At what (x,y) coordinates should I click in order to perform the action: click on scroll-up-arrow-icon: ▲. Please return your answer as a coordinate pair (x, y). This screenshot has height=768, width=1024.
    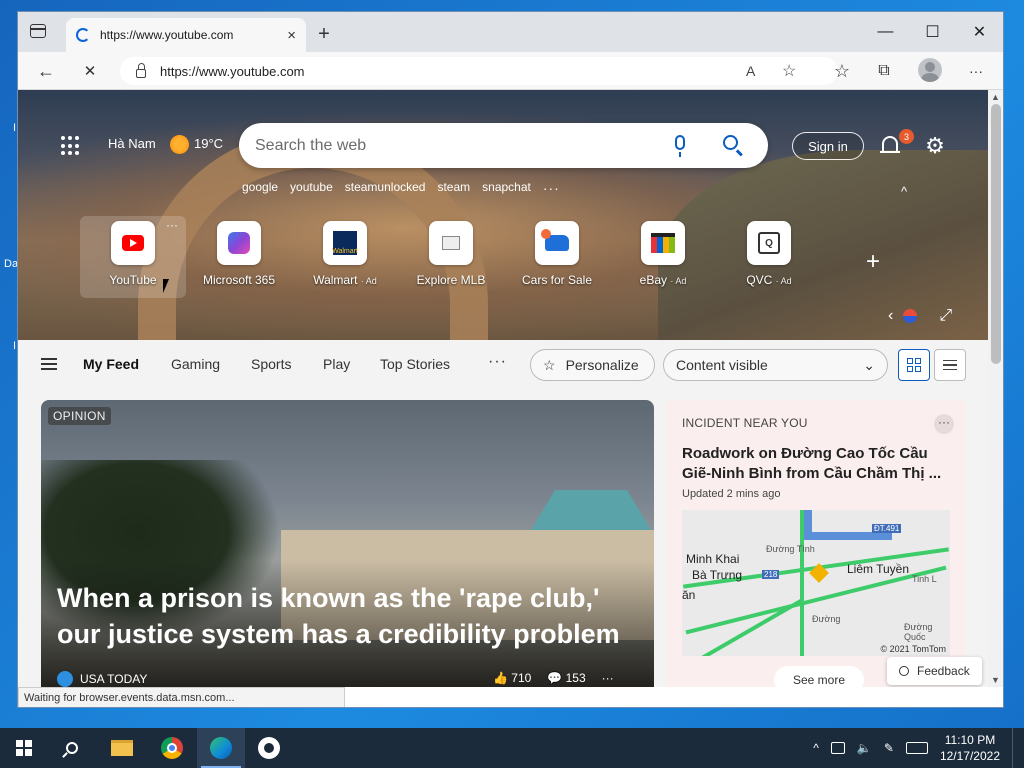
    Looking at the image, I should click on (995, 97).